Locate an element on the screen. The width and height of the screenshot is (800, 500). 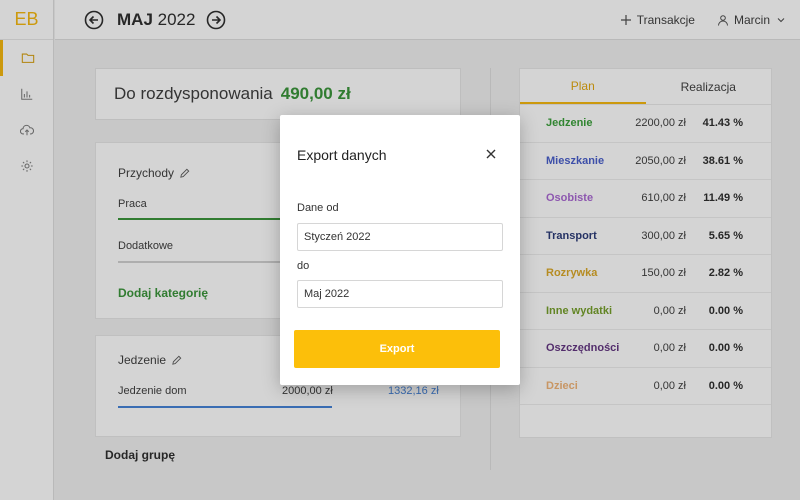
from-date-input is located at coordinates (400, 237).